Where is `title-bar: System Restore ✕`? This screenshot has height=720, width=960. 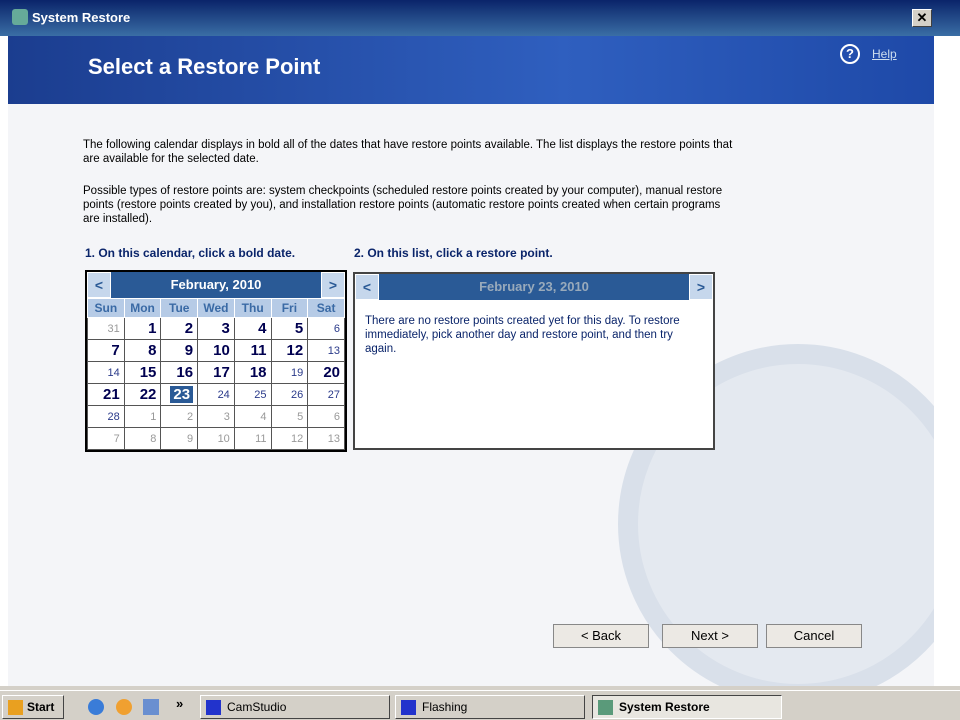
title-bar: System Restore ✕ is located at coordinates (480, 18).